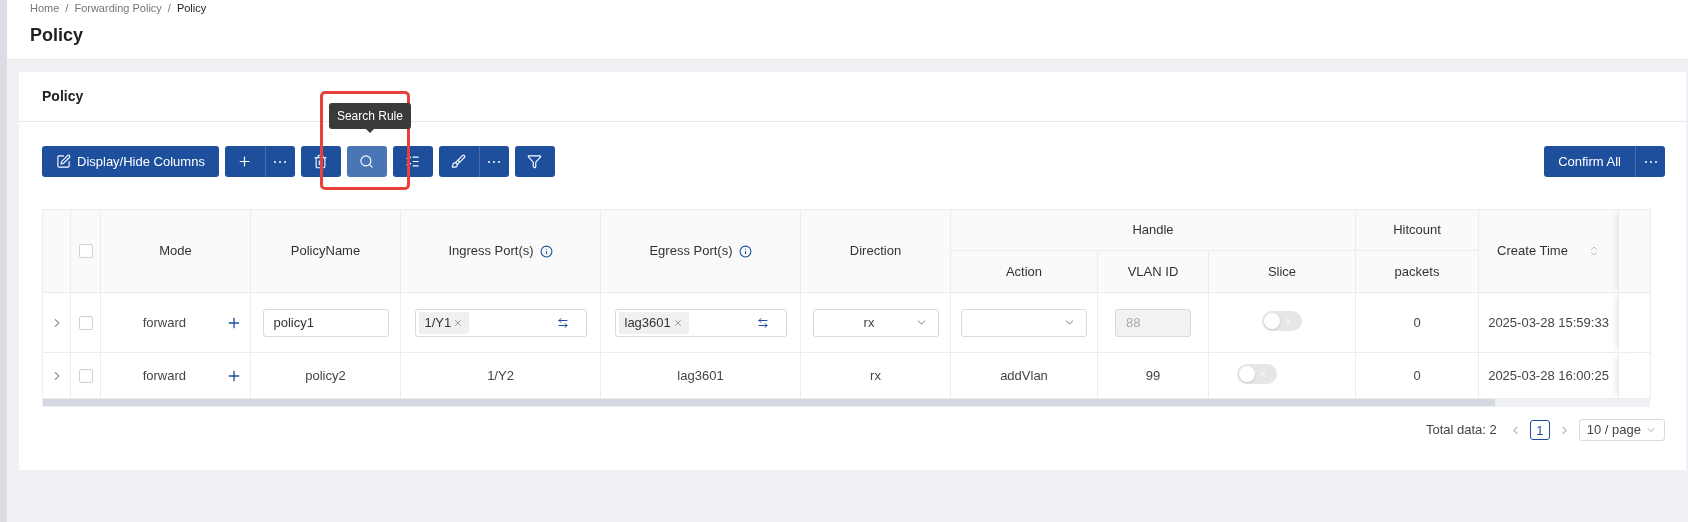 This screenshot has height=522, width=1688. What do you see at coordinates (1548, 375) in the screenshot?
I see `table-cell: 2025-03-28 16:00:25` at bounding box center [1548, 375].